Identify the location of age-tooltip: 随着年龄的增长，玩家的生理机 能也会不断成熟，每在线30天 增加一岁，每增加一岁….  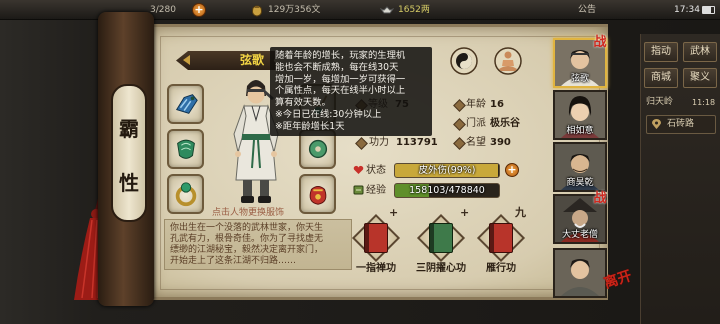
(351, 91).